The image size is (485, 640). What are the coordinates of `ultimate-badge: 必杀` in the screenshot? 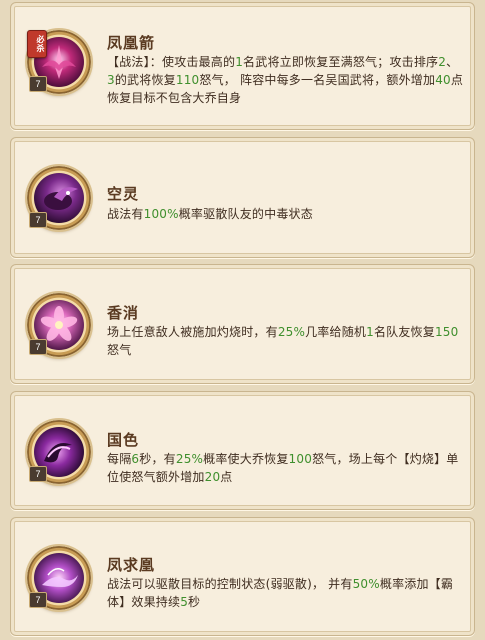 It's located at (37, 44).